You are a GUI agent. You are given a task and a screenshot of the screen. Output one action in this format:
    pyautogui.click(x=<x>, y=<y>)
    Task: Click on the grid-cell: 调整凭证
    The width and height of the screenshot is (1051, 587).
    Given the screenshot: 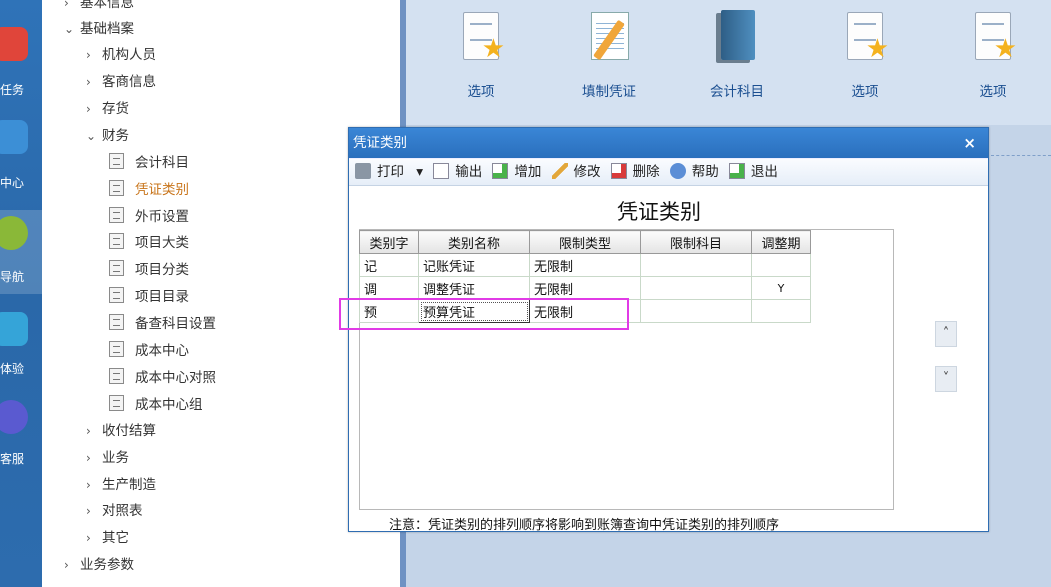 What is the action you would take?
    pyautogui.click(x=474, y=288)
    